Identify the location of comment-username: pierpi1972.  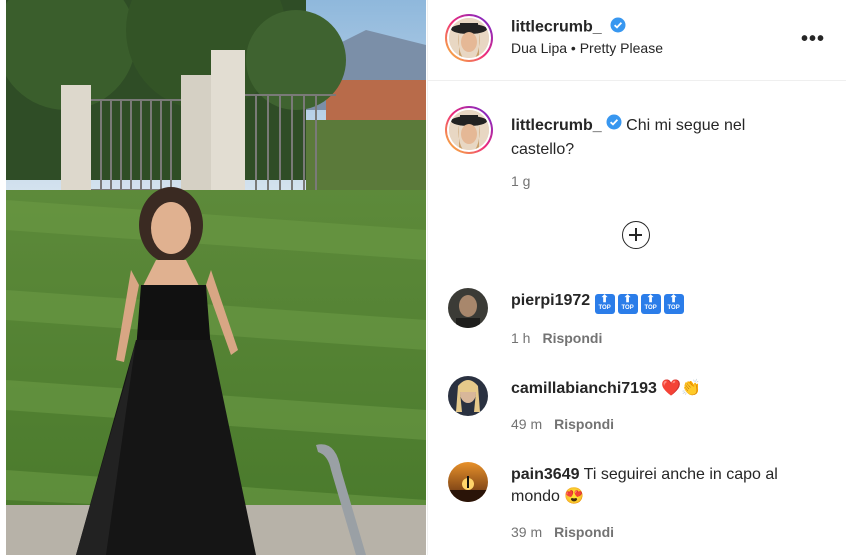
(550, 300).